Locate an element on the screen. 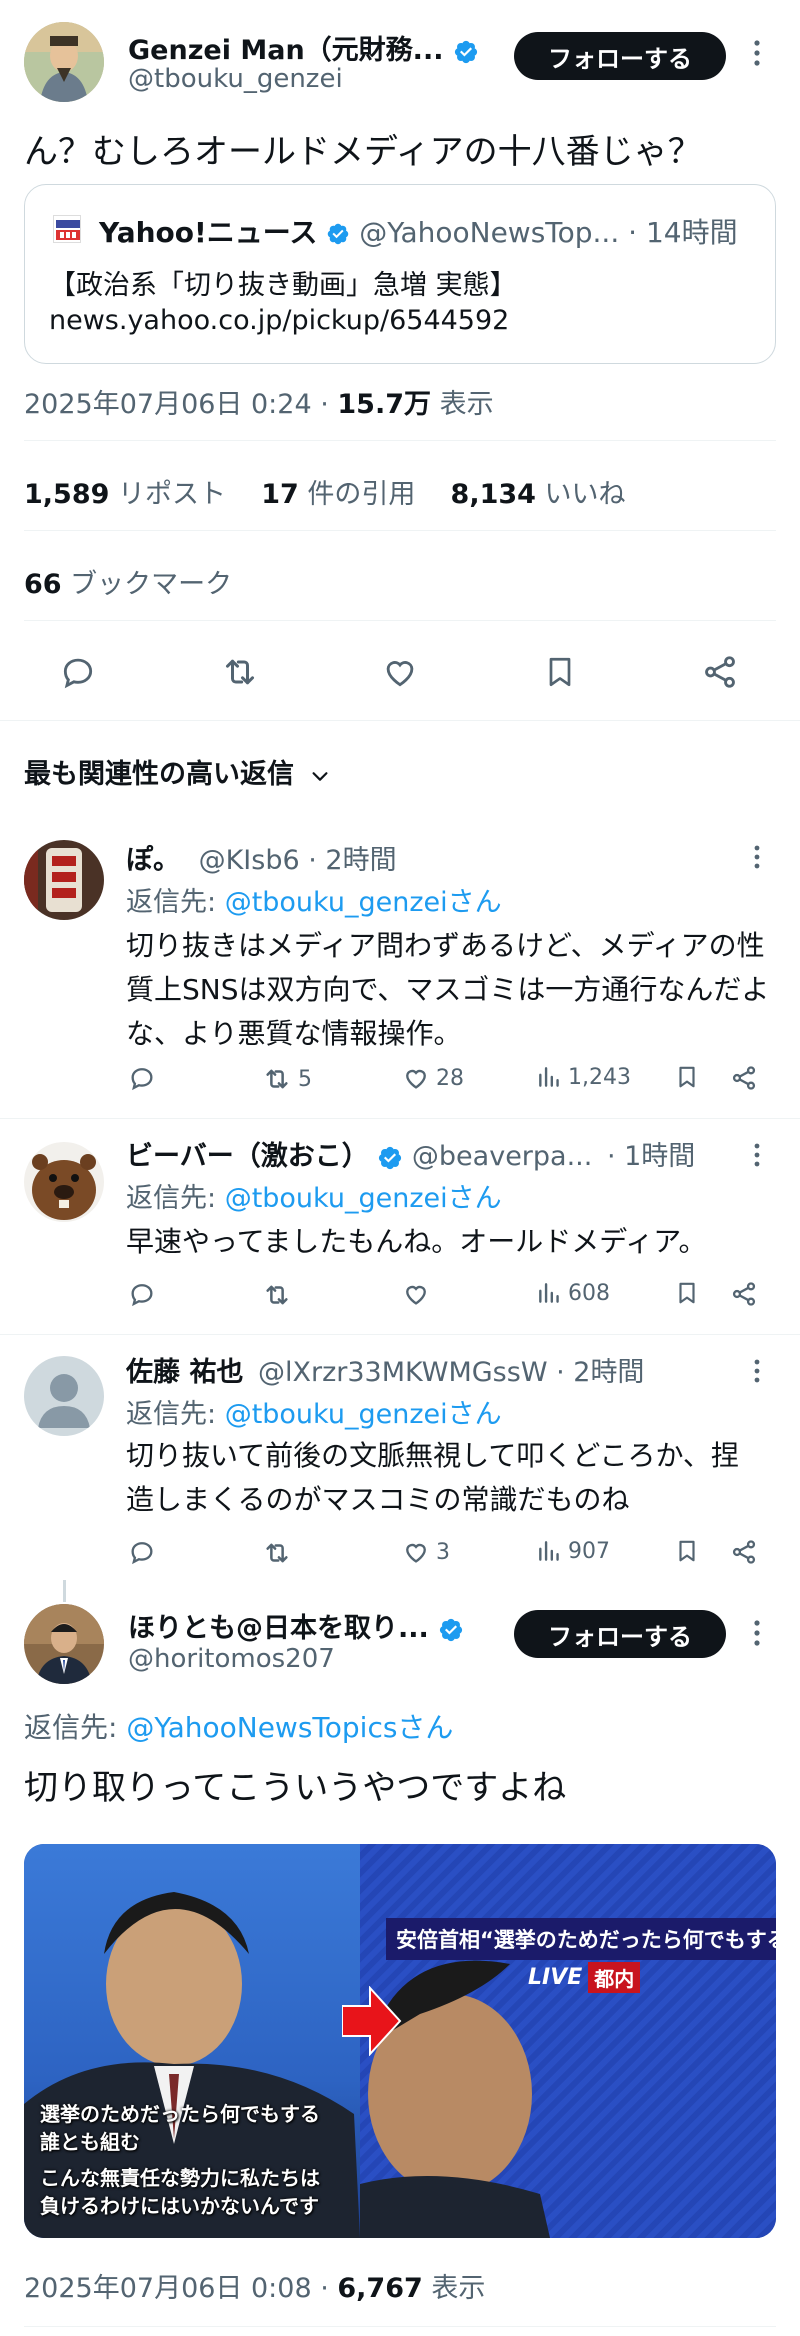 The image size is (800, 2336). views-button: 608 is located at coordinates (573, 1293).